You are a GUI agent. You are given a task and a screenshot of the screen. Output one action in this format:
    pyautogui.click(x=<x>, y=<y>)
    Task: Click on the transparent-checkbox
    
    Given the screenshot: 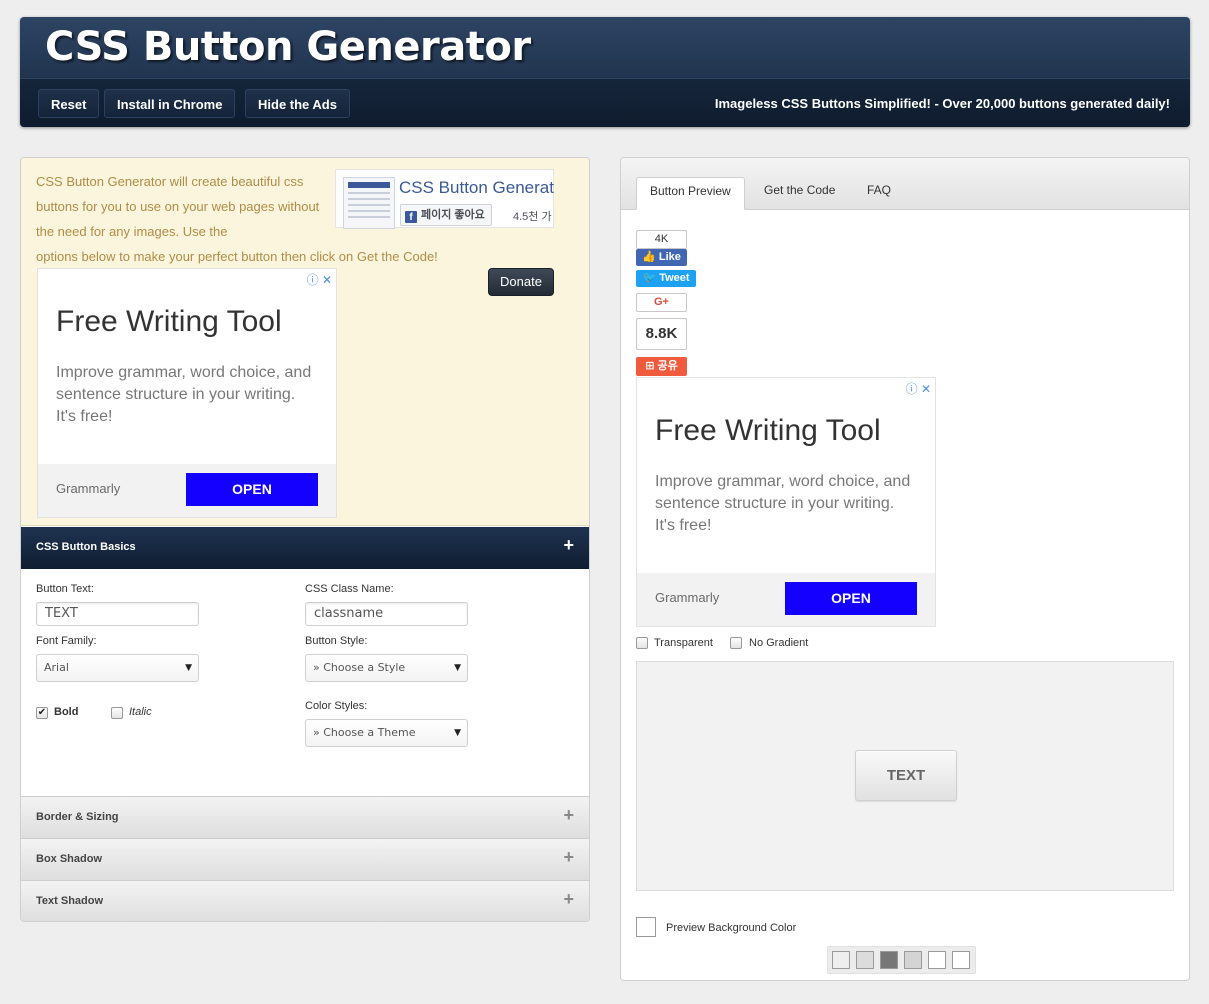 What is the action you would take?
    pyautogui.click(x=642, y=643)
    